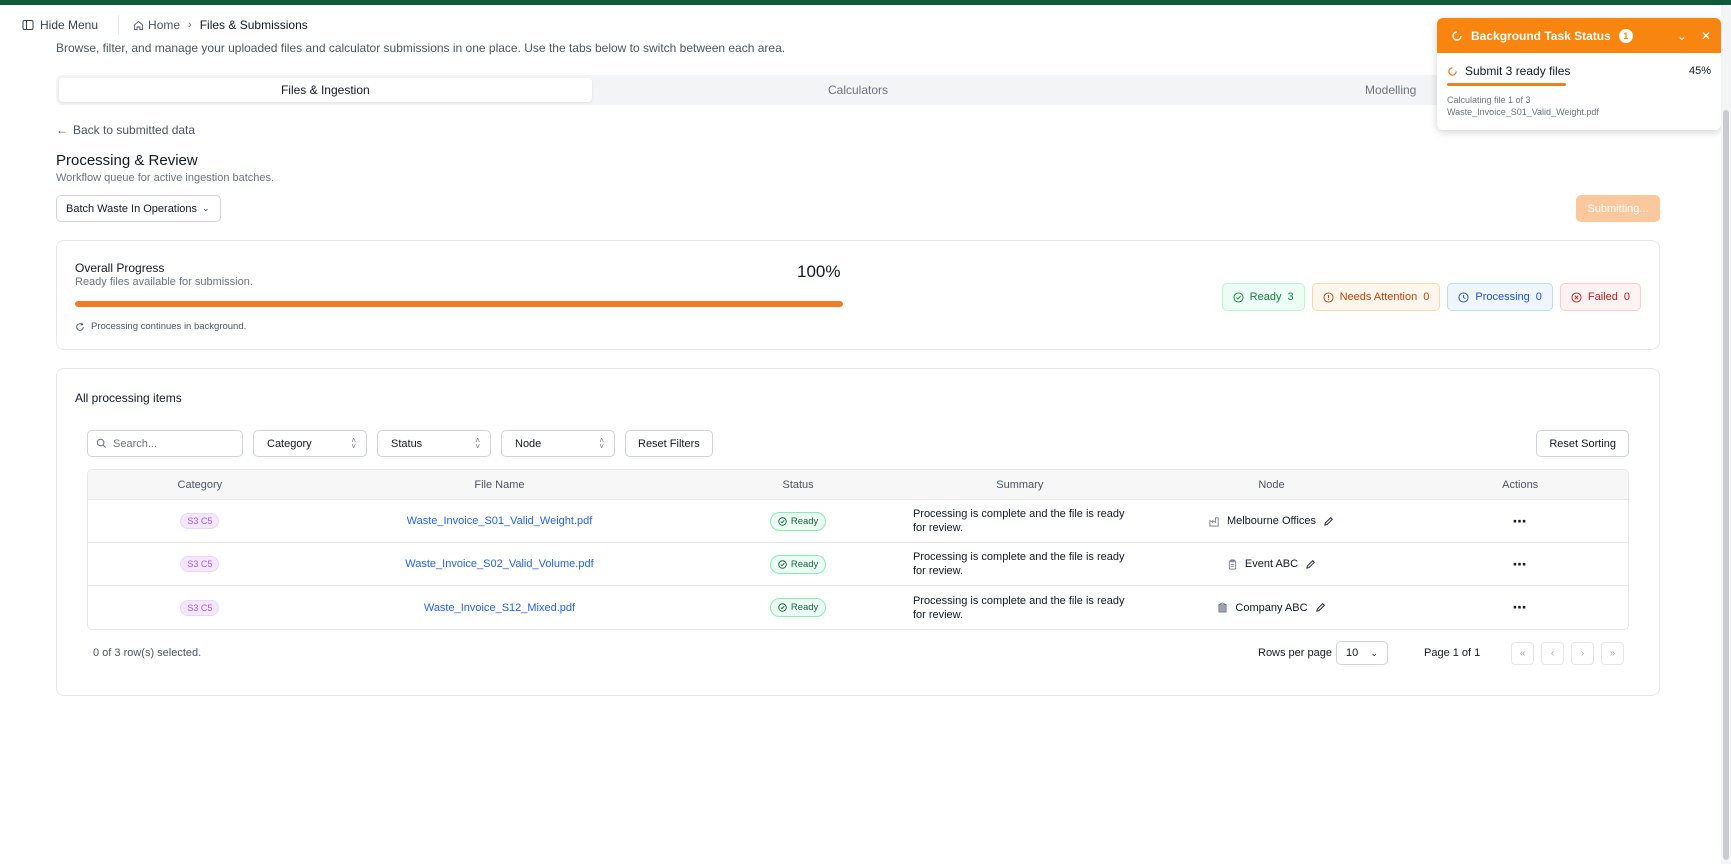 Image resolution: width=1731 pixels, height=864 pixels. I want to click on needs-attention-label: Needs Attention, so click(1378, 297).